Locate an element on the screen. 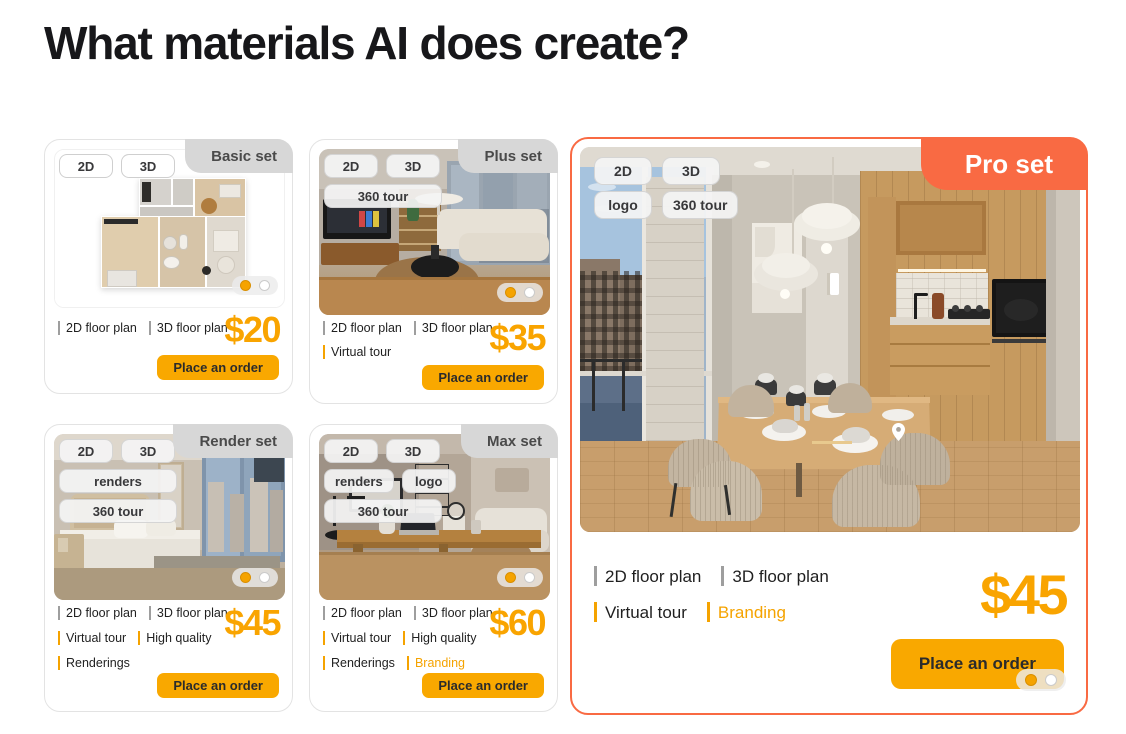 This screenshot has height=734, width=1126. page-title: What materials AI does create? is located at coordinates (367, 43).